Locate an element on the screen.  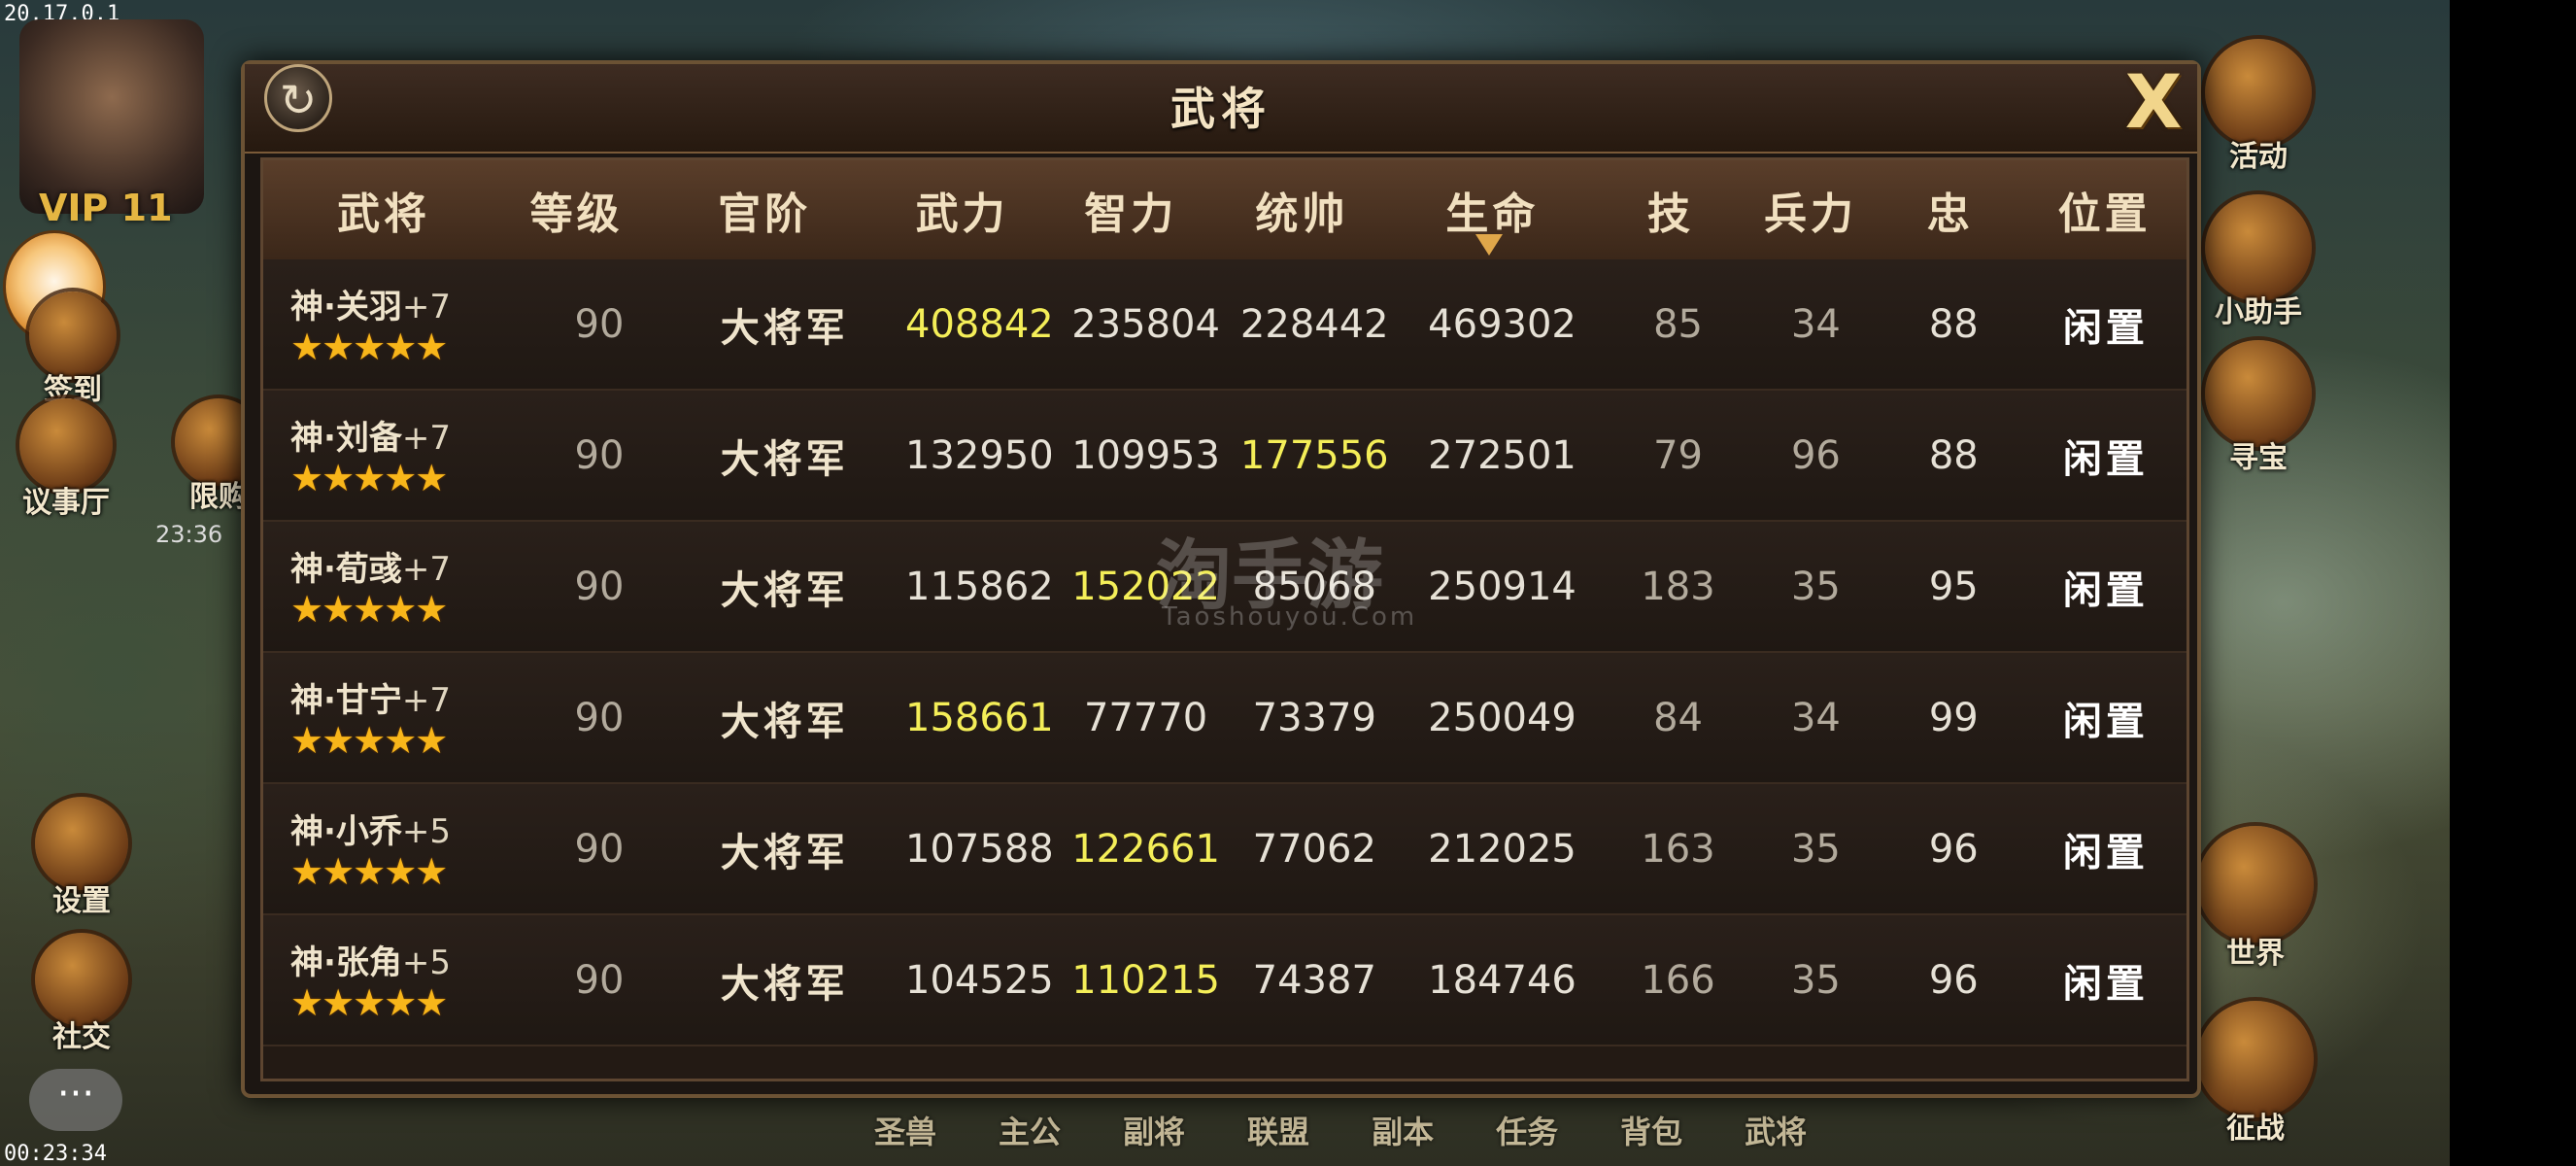
header-life: 生命 is located at coordinates (1492, 210).